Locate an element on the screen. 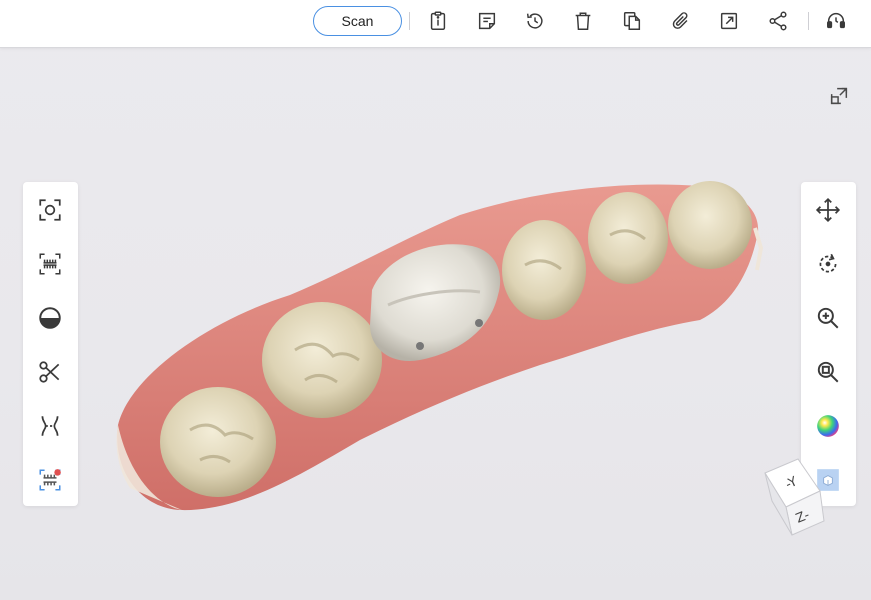  export-icon is located at coordinates (729, 21).